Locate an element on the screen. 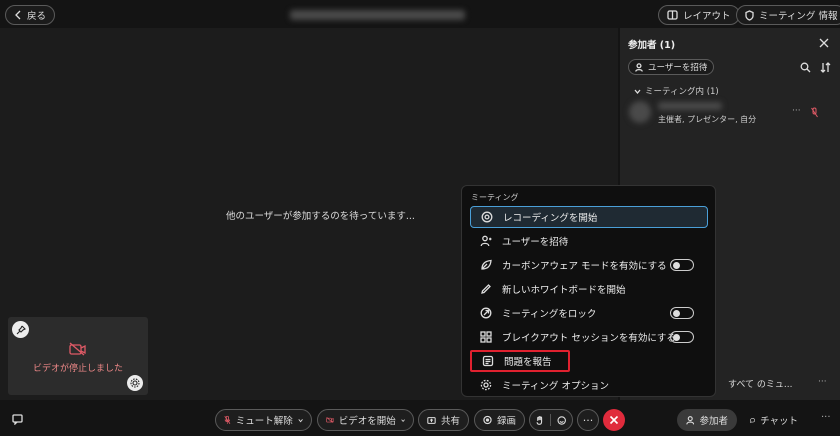  invite-users-button: ユーザーを招待 is located at coordinates (671, 67).